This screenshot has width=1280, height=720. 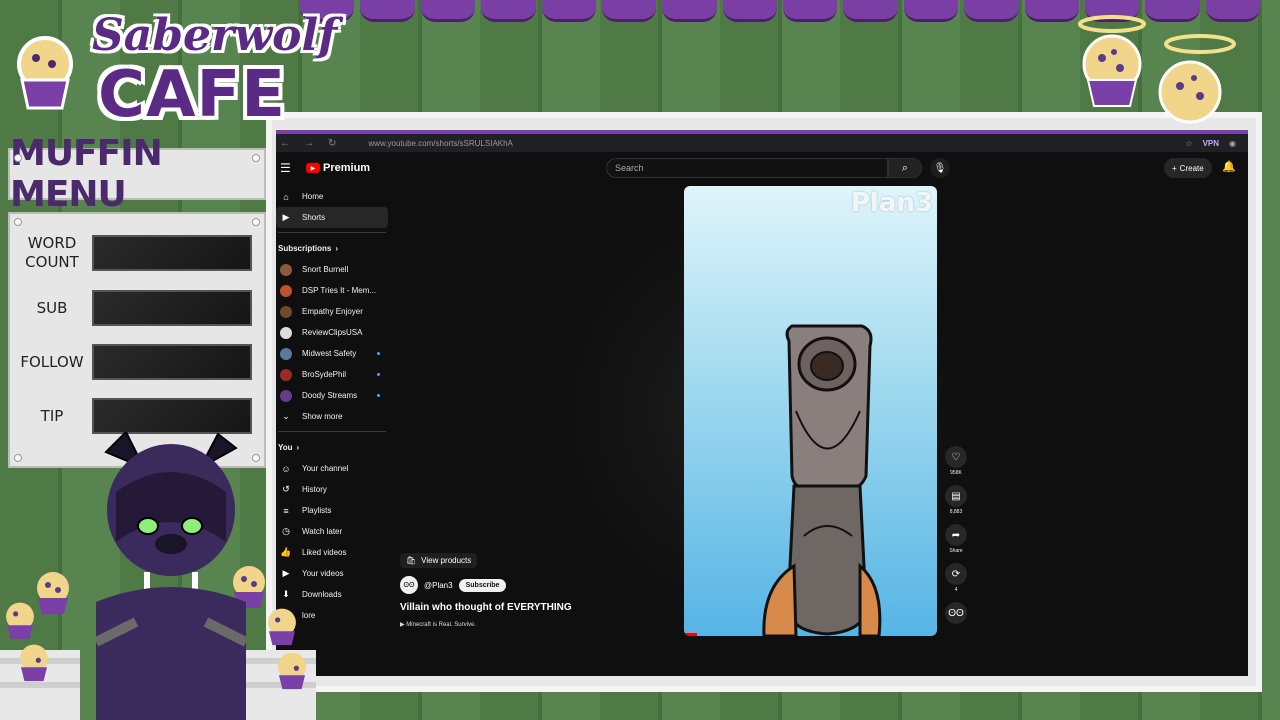 I want to click on goal-label: WORD COUNT, so click(x=52, y=253).